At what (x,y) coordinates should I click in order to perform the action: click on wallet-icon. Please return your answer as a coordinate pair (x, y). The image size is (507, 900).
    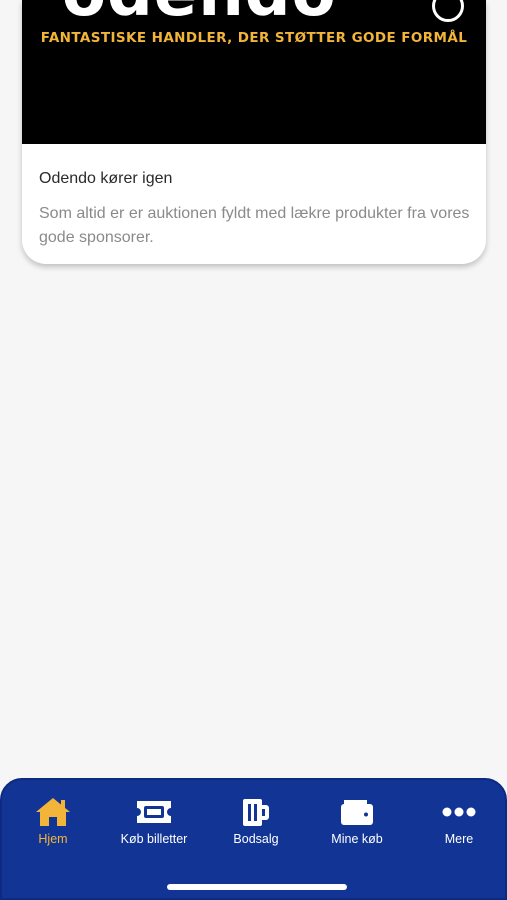
    Looking at the image, I should click on (357, 812).